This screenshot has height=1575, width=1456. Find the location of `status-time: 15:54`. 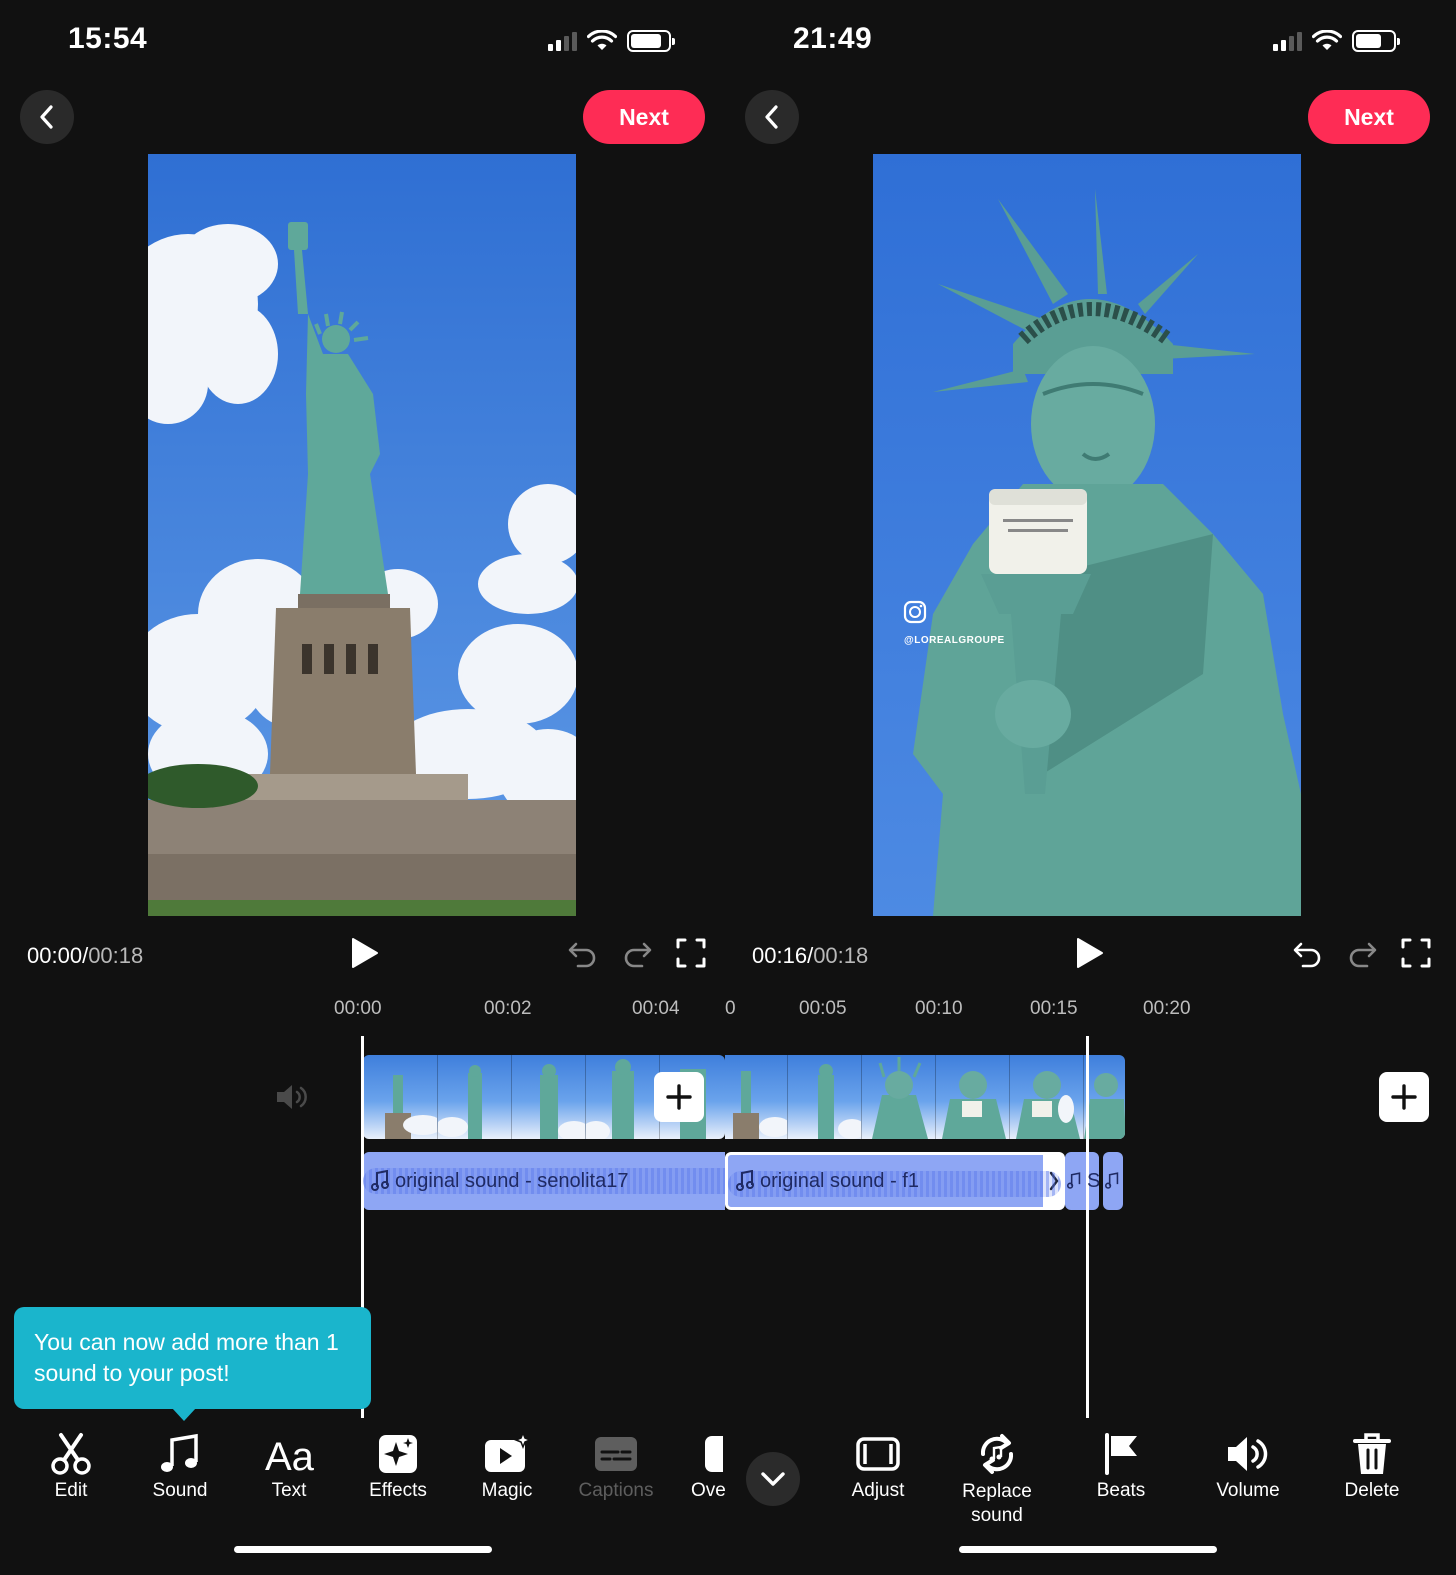

status-time: 15:54 is located at coordinates (108, 38).